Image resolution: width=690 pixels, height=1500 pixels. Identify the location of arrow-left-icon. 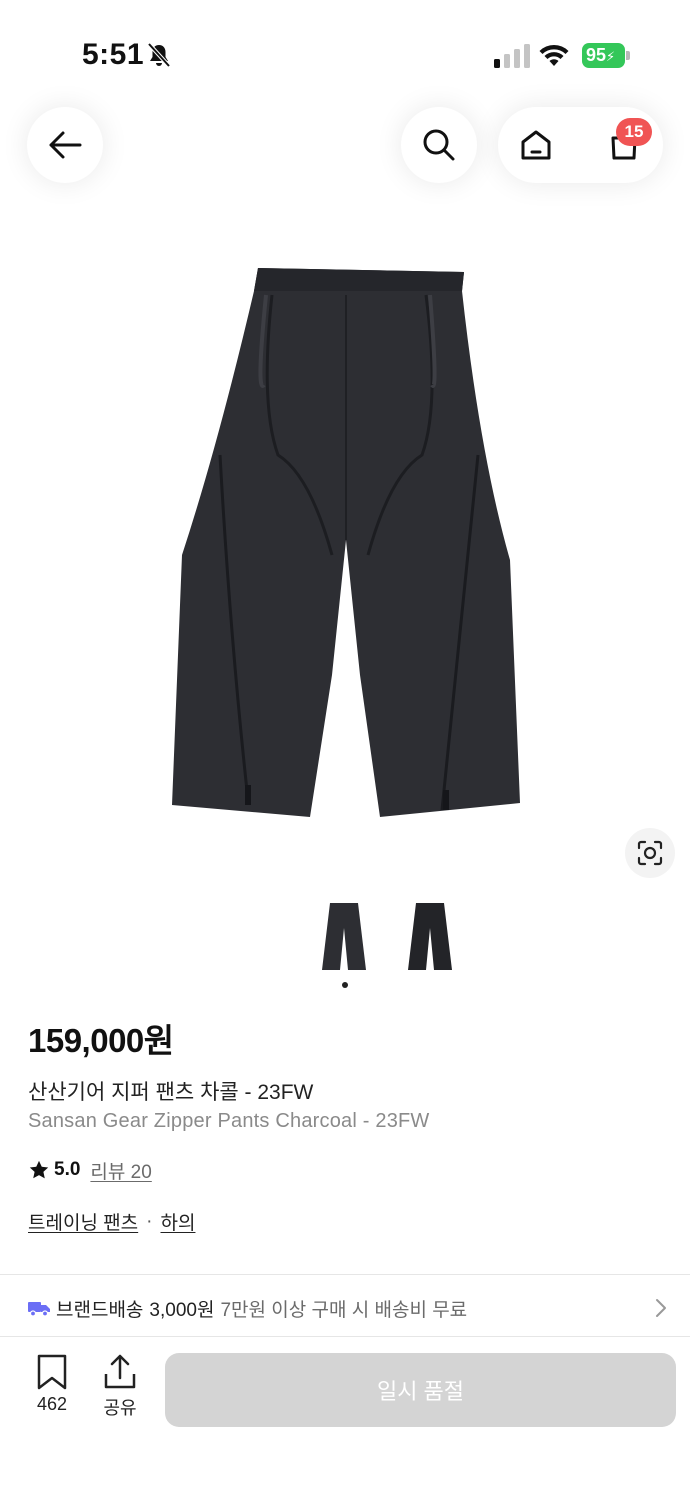
(65, 145).